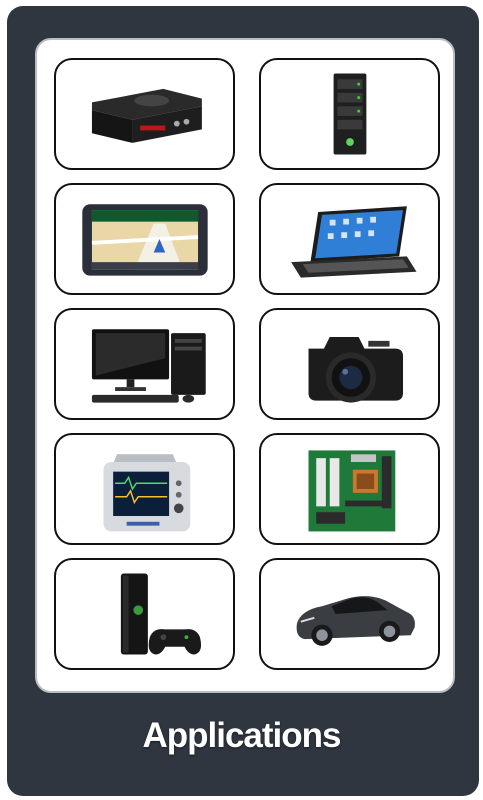 The width and height of the screenshot is (483, 800). I want to click on tile-tablet, so click(349, 239).